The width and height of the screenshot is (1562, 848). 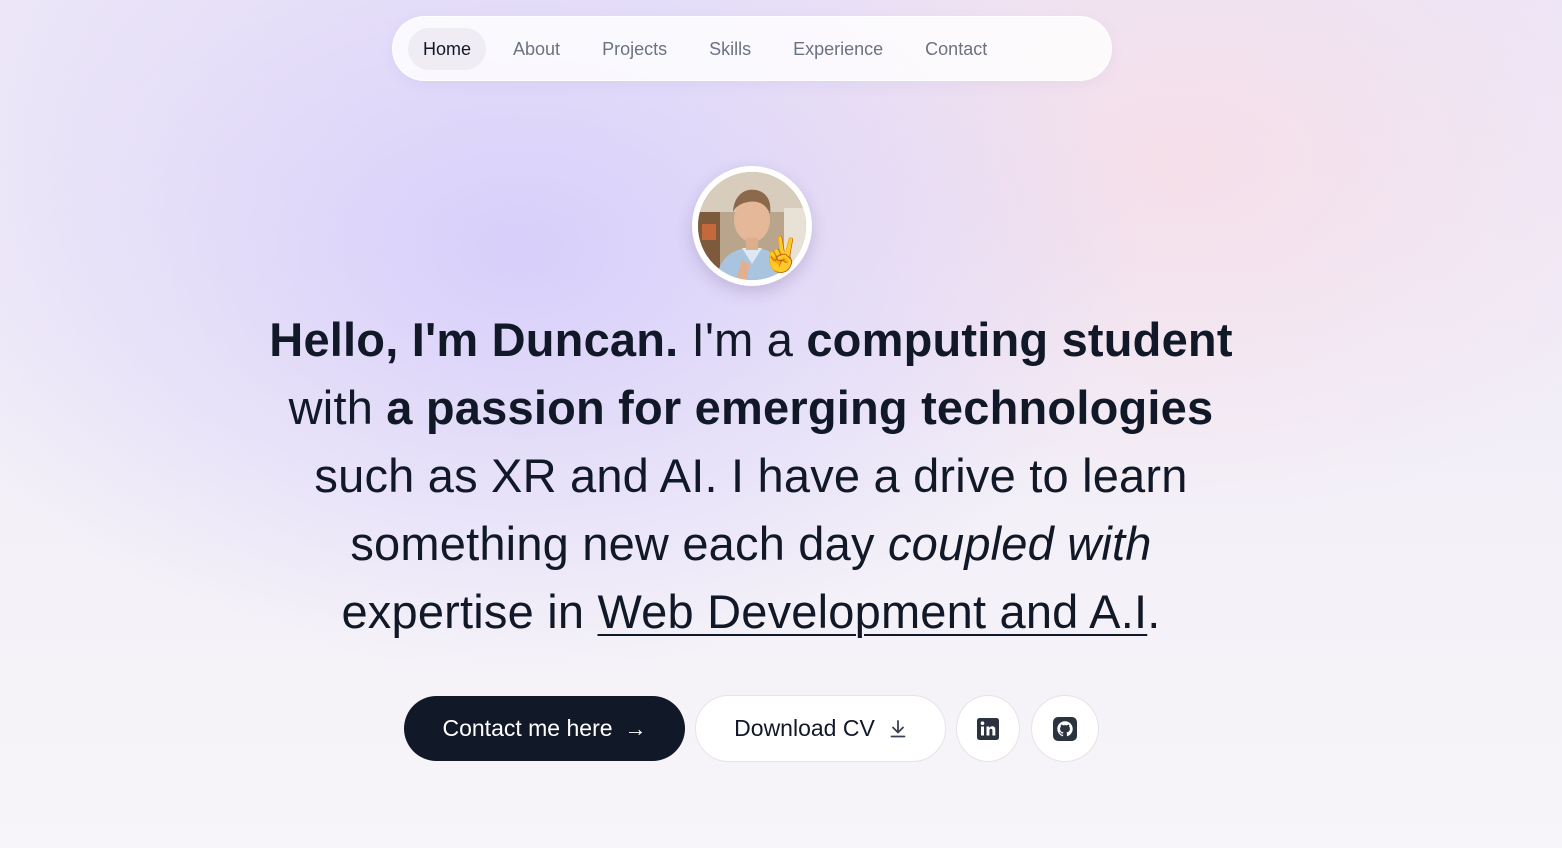 I want to click on nav-item-contact: Contact, so click(x=956, y=49).